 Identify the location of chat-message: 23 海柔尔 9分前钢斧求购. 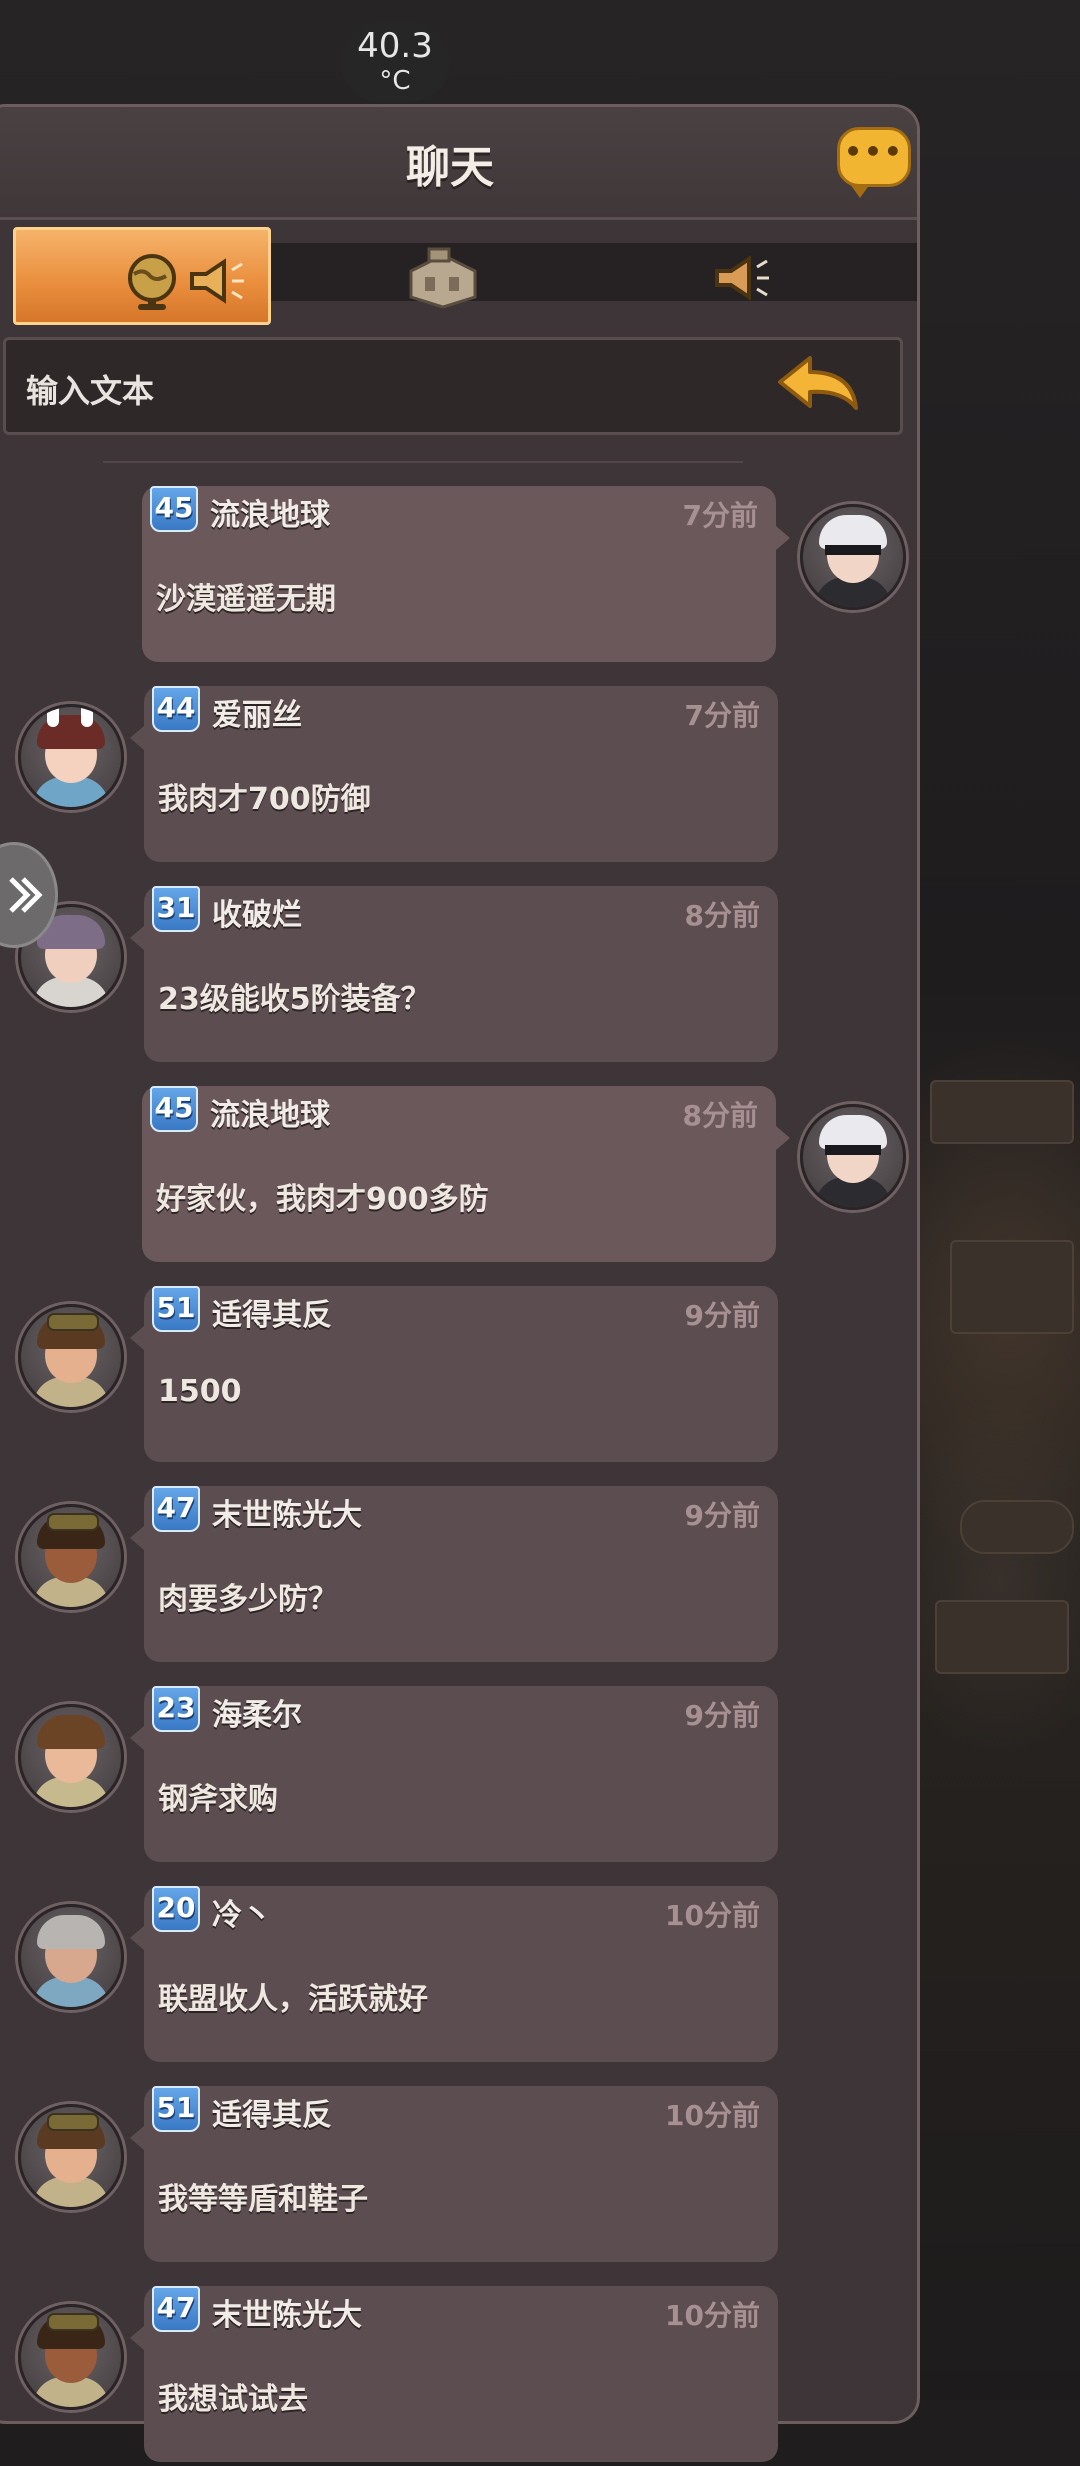
(470, 1776).